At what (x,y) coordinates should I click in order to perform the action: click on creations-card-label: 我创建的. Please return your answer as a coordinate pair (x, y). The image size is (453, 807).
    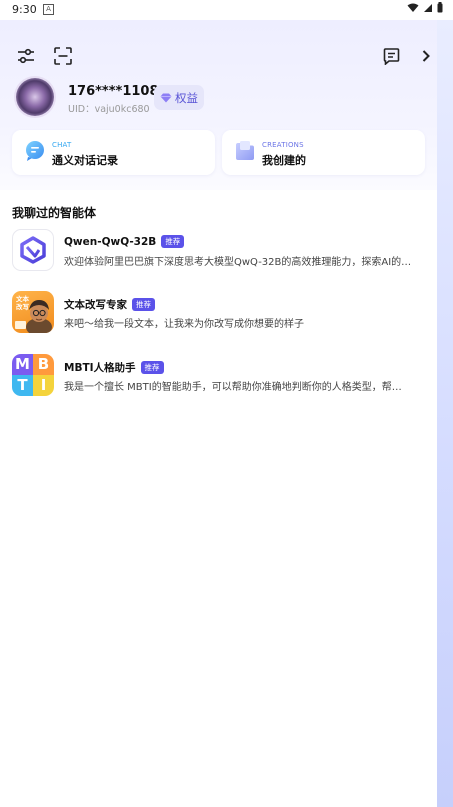
    Looking at the image, I should click on (284, 160).